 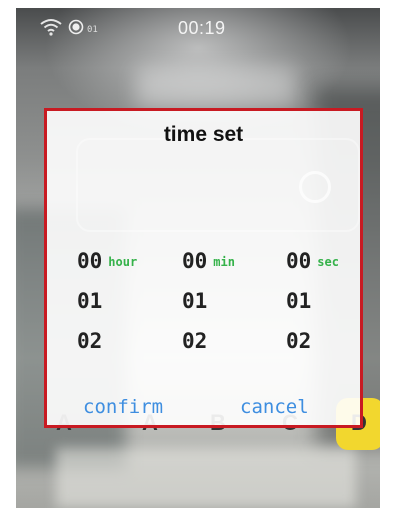 I want to click on wifi-icon, so click(x=51, y=27).